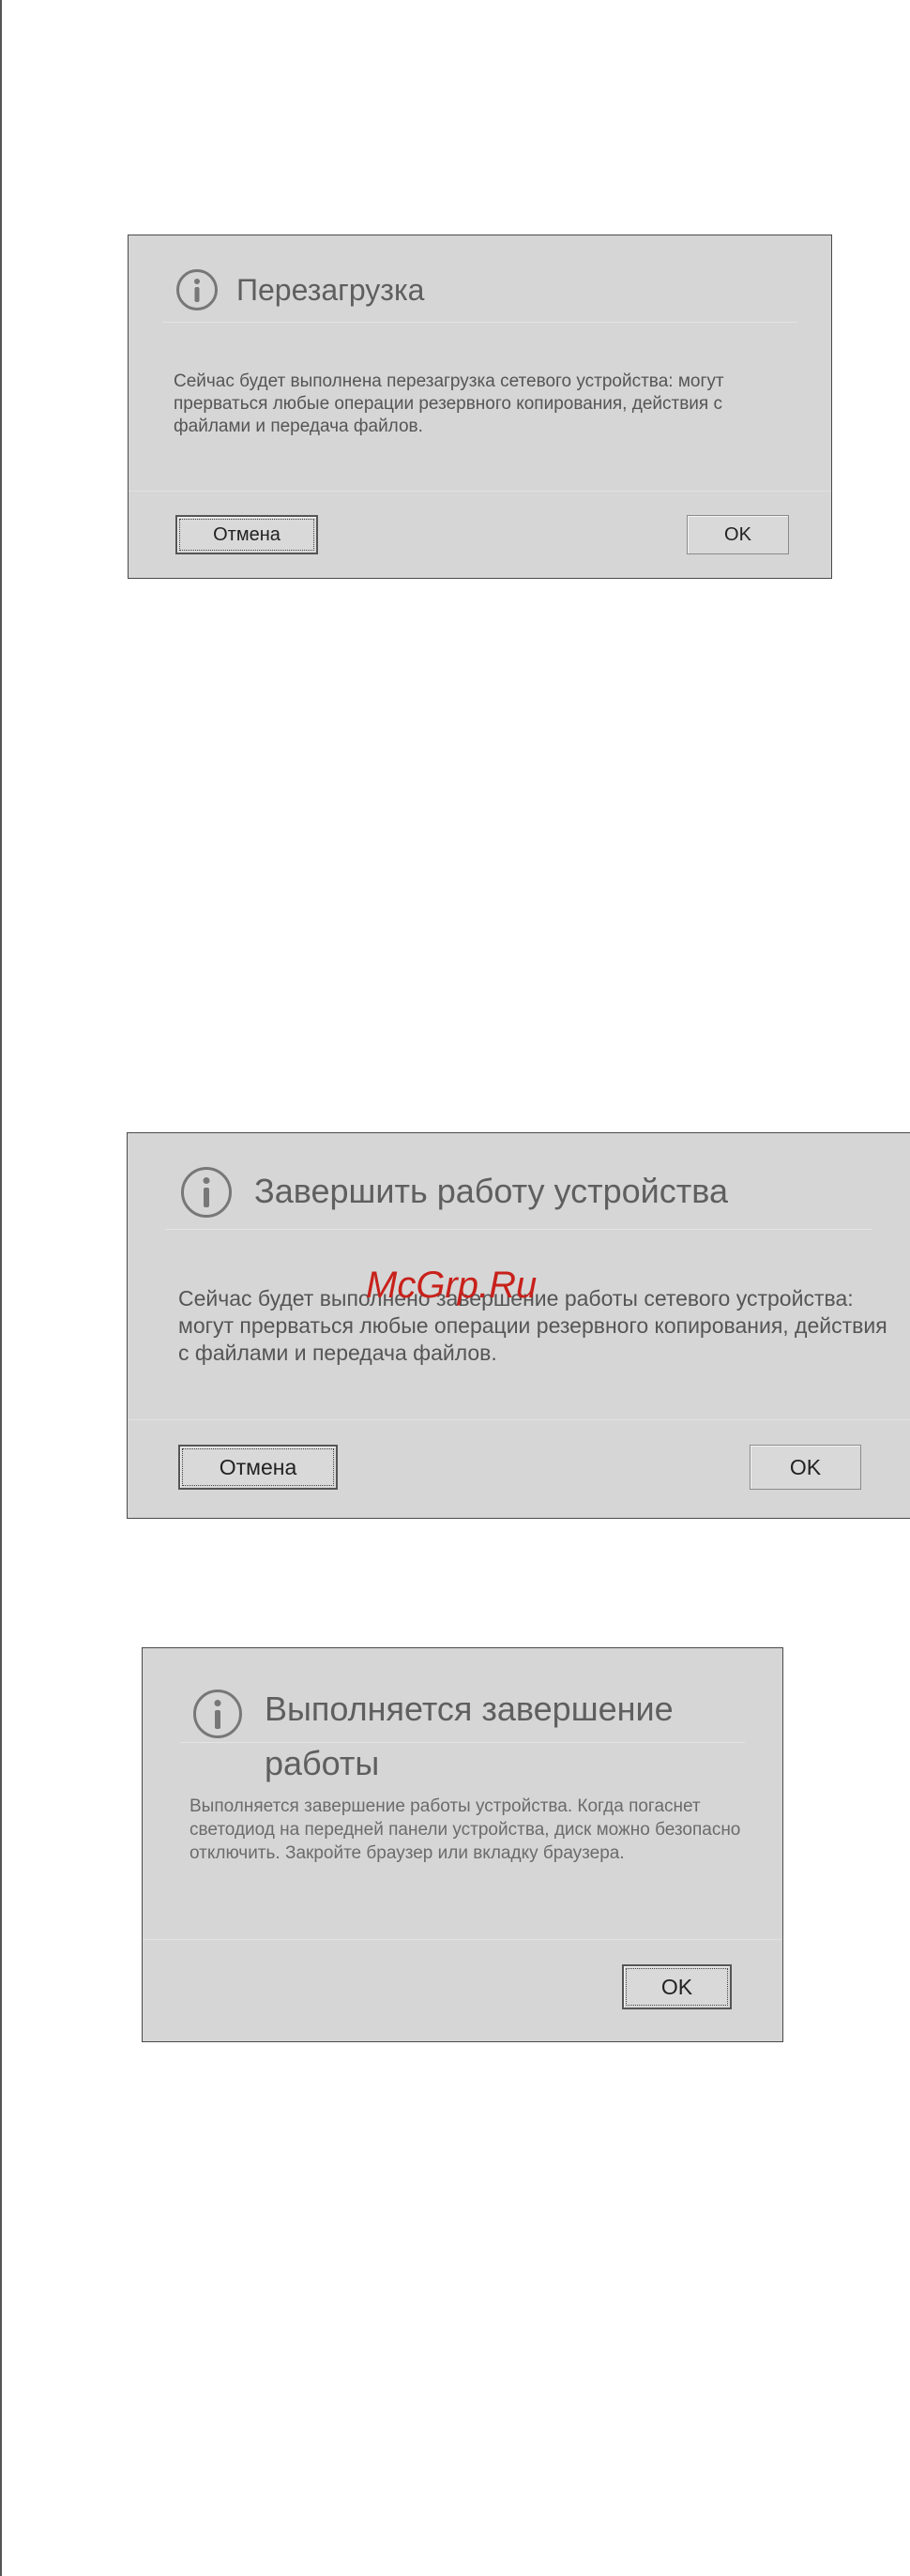 Image resolution: width=910 pixels, height=2576 pixels. I want to click on dialog-header: Завершить работу устройства, so click(454, 1192).